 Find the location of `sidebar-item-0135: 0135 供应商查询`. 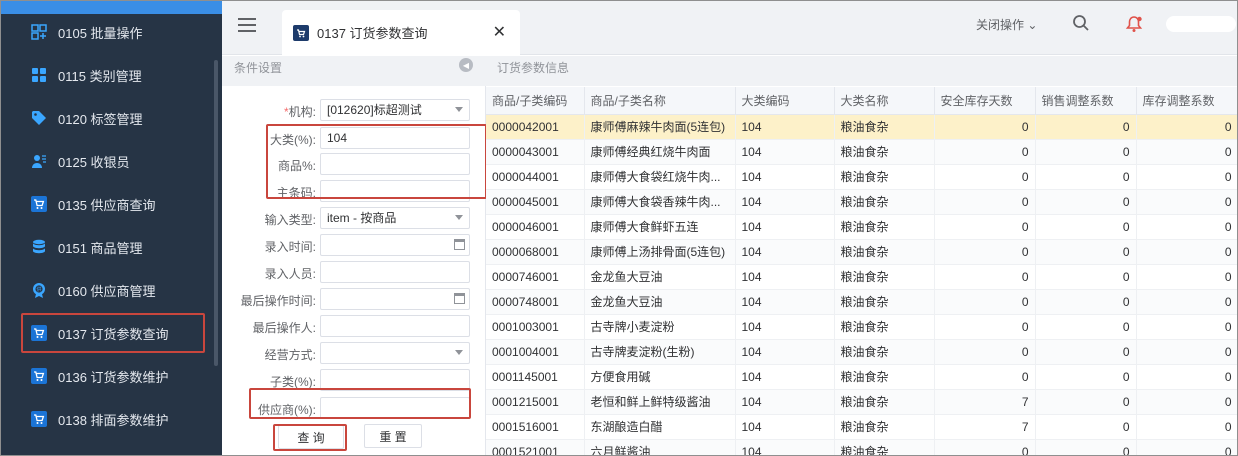

sidebar-item-0135: 0135 供应商查询 is located at coordinates (107, 204).